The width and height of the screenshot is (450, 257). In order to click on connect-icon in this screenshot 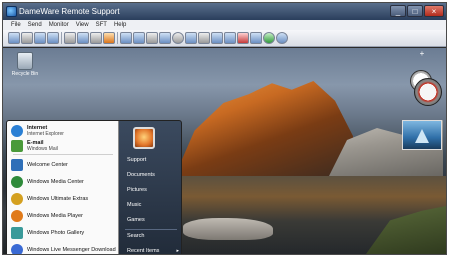, I will do `click(14, 38)`.